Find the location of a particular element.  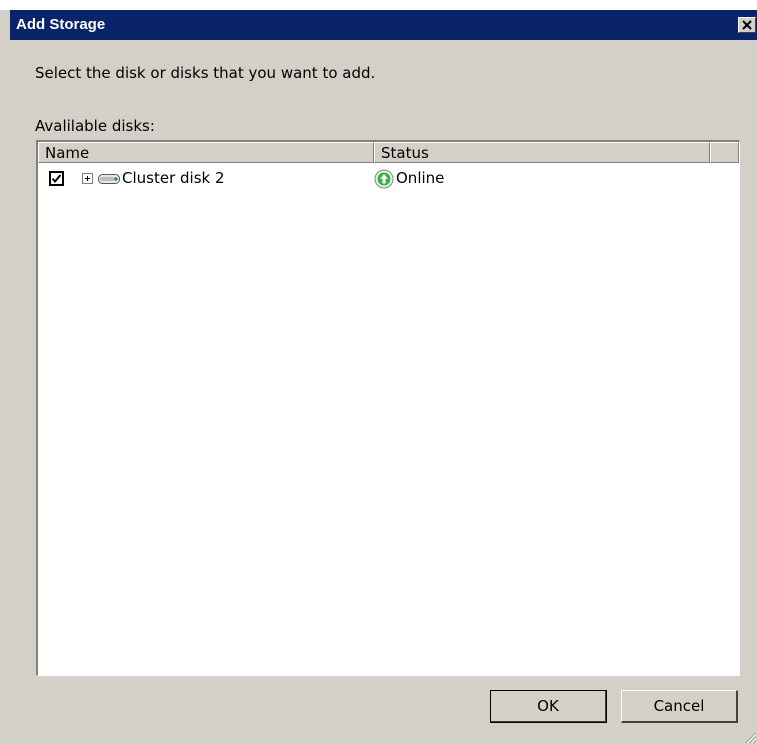

expand-toggle is located at coordinates (87, 178).